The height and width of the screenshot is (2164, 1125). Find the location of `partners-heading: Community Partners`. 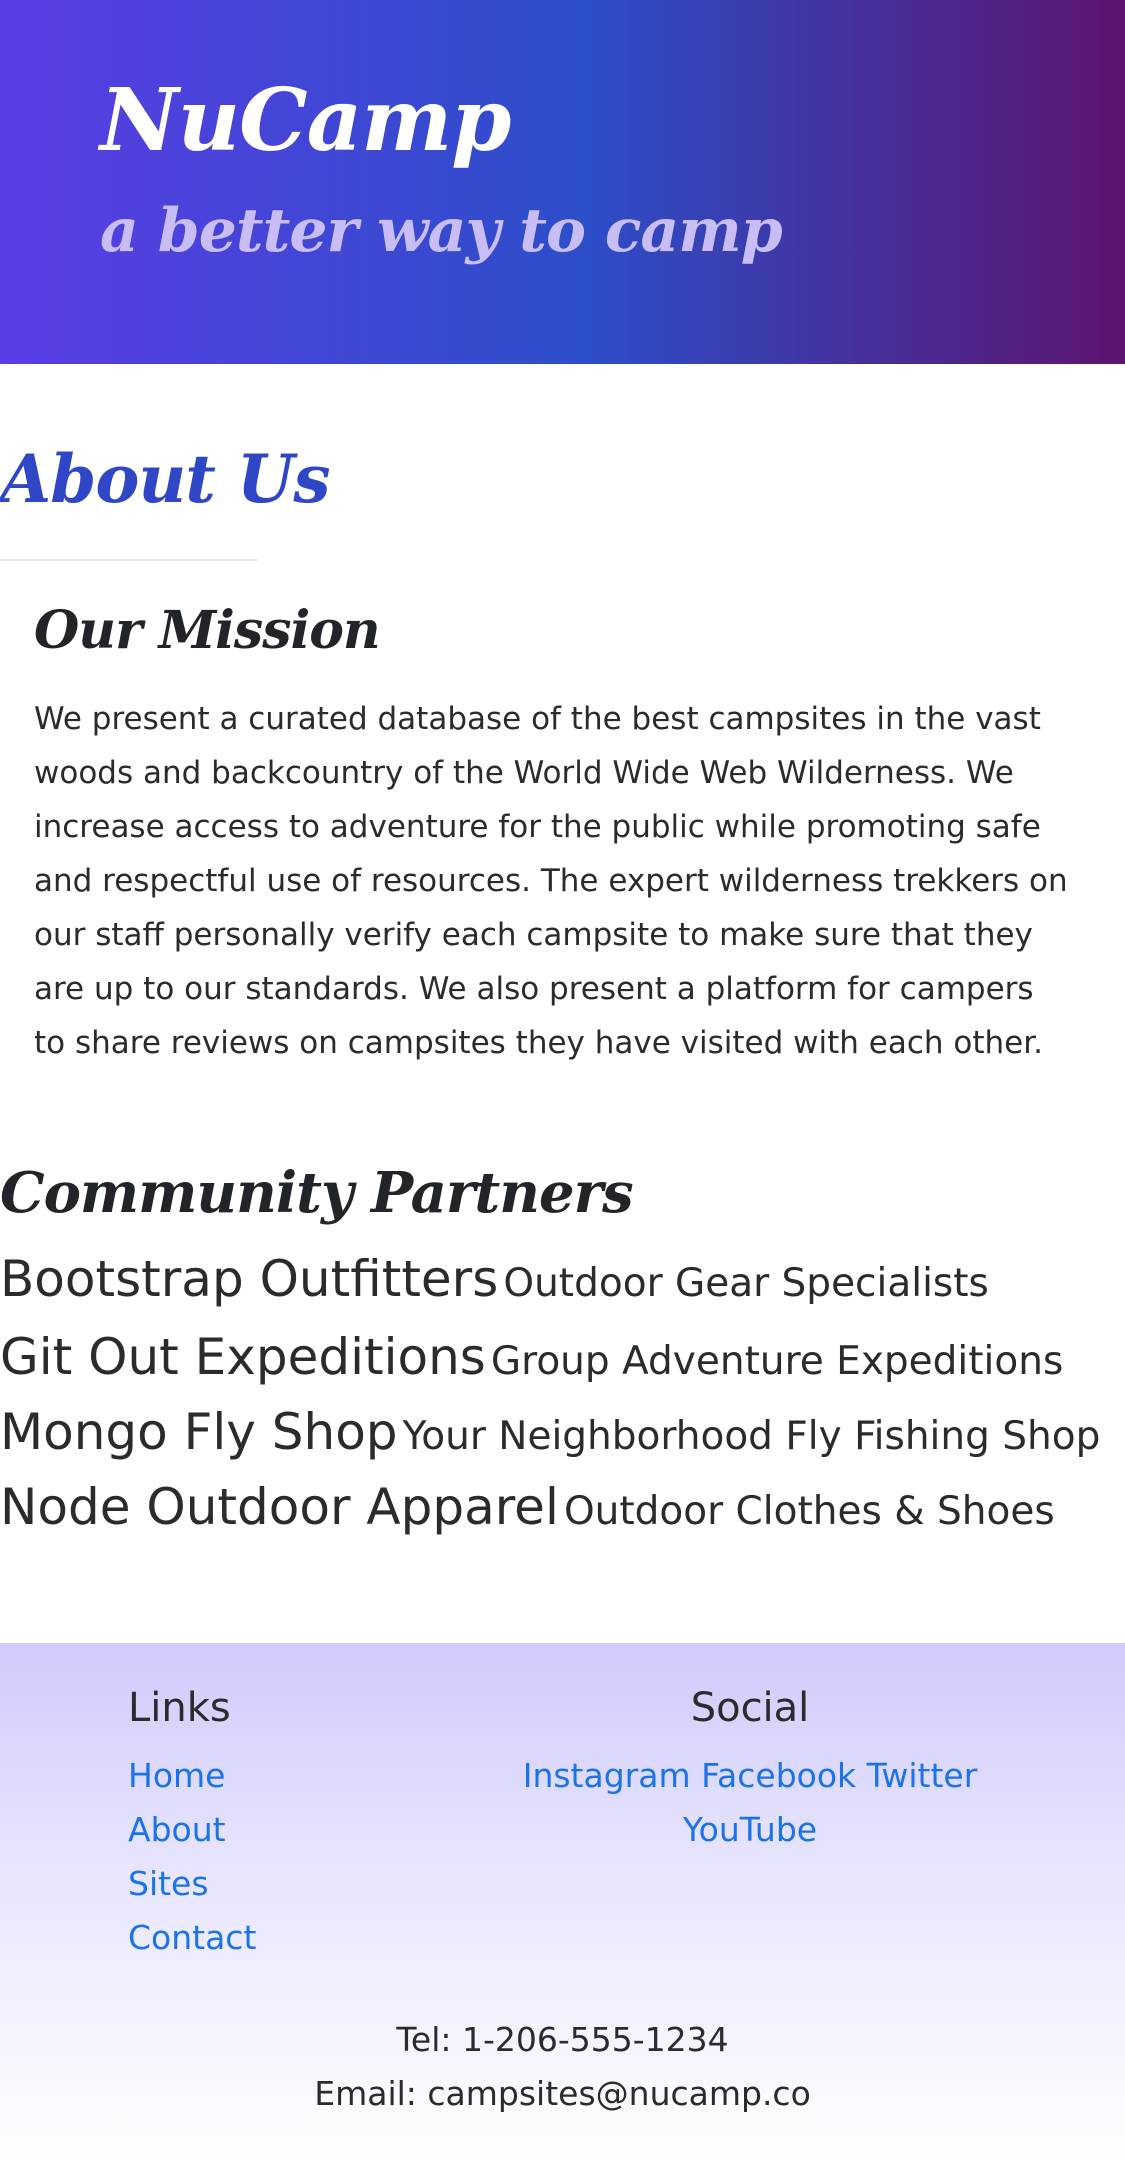

partners-heading: Community Partners is located at coordinates (317, 1193).